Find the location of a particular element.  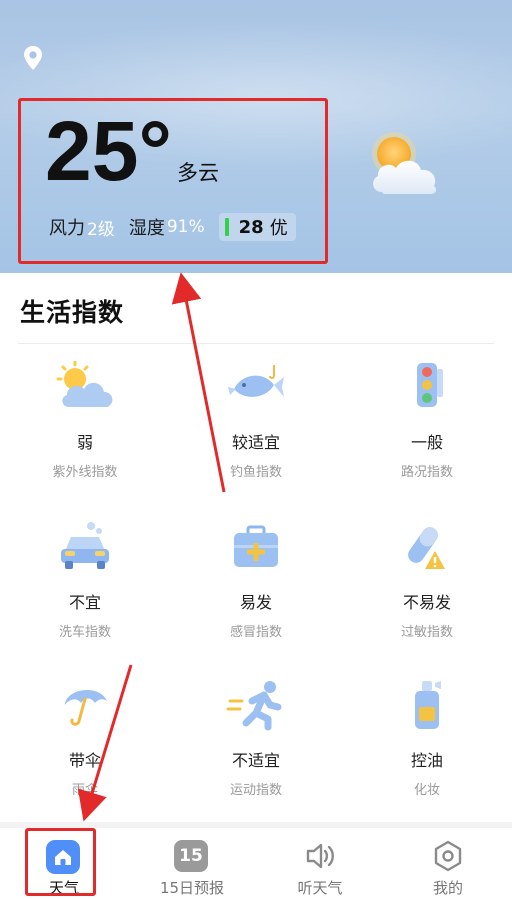

forecast-badge-number: 15 is located at coordinates (191, 856).